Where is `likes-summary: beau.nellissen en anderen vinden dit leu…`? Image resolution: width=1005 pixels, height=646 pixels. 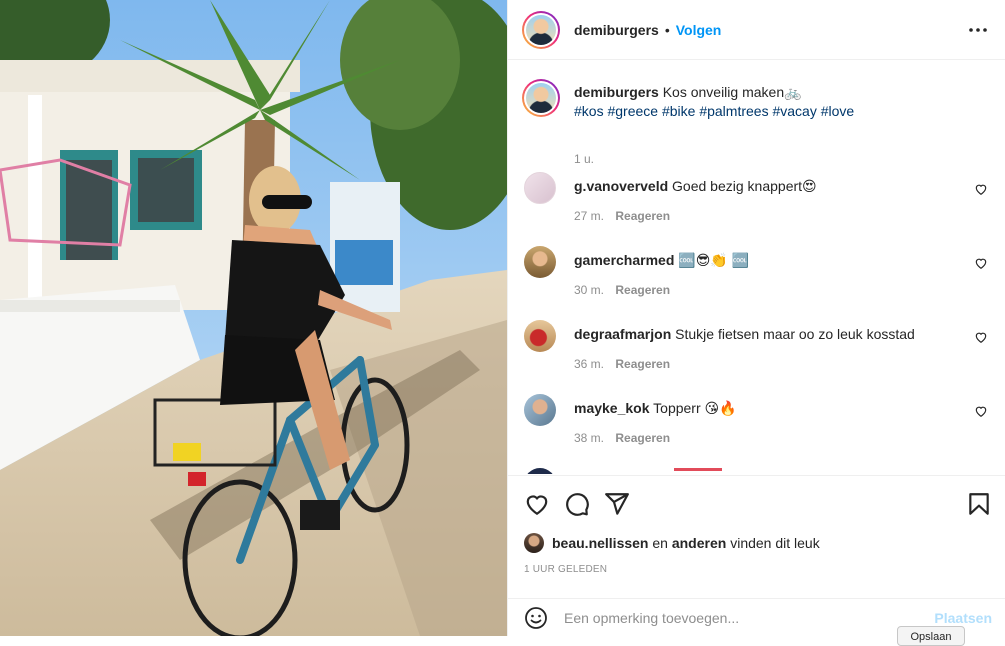 likes-summary: beau.nellissen en anderen vinden dit leu… is located at coordinates (672, 543).